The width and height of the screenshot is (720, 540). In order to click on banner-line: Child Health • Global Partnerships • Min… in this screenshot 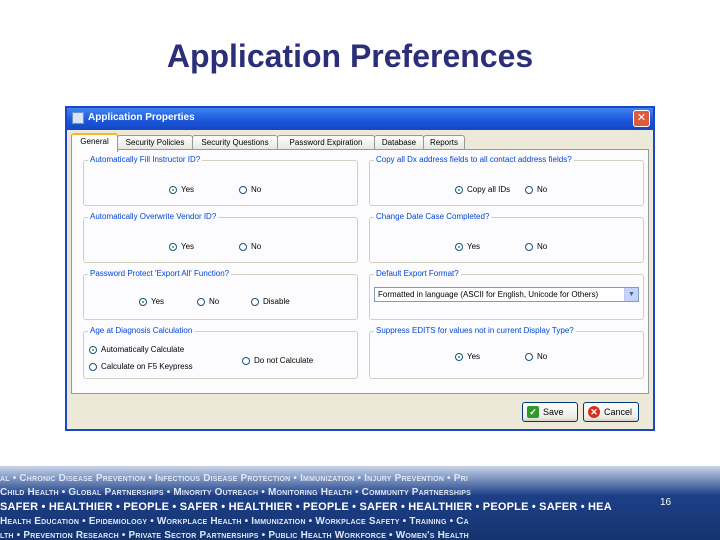, I will do `click(236, 492)`.